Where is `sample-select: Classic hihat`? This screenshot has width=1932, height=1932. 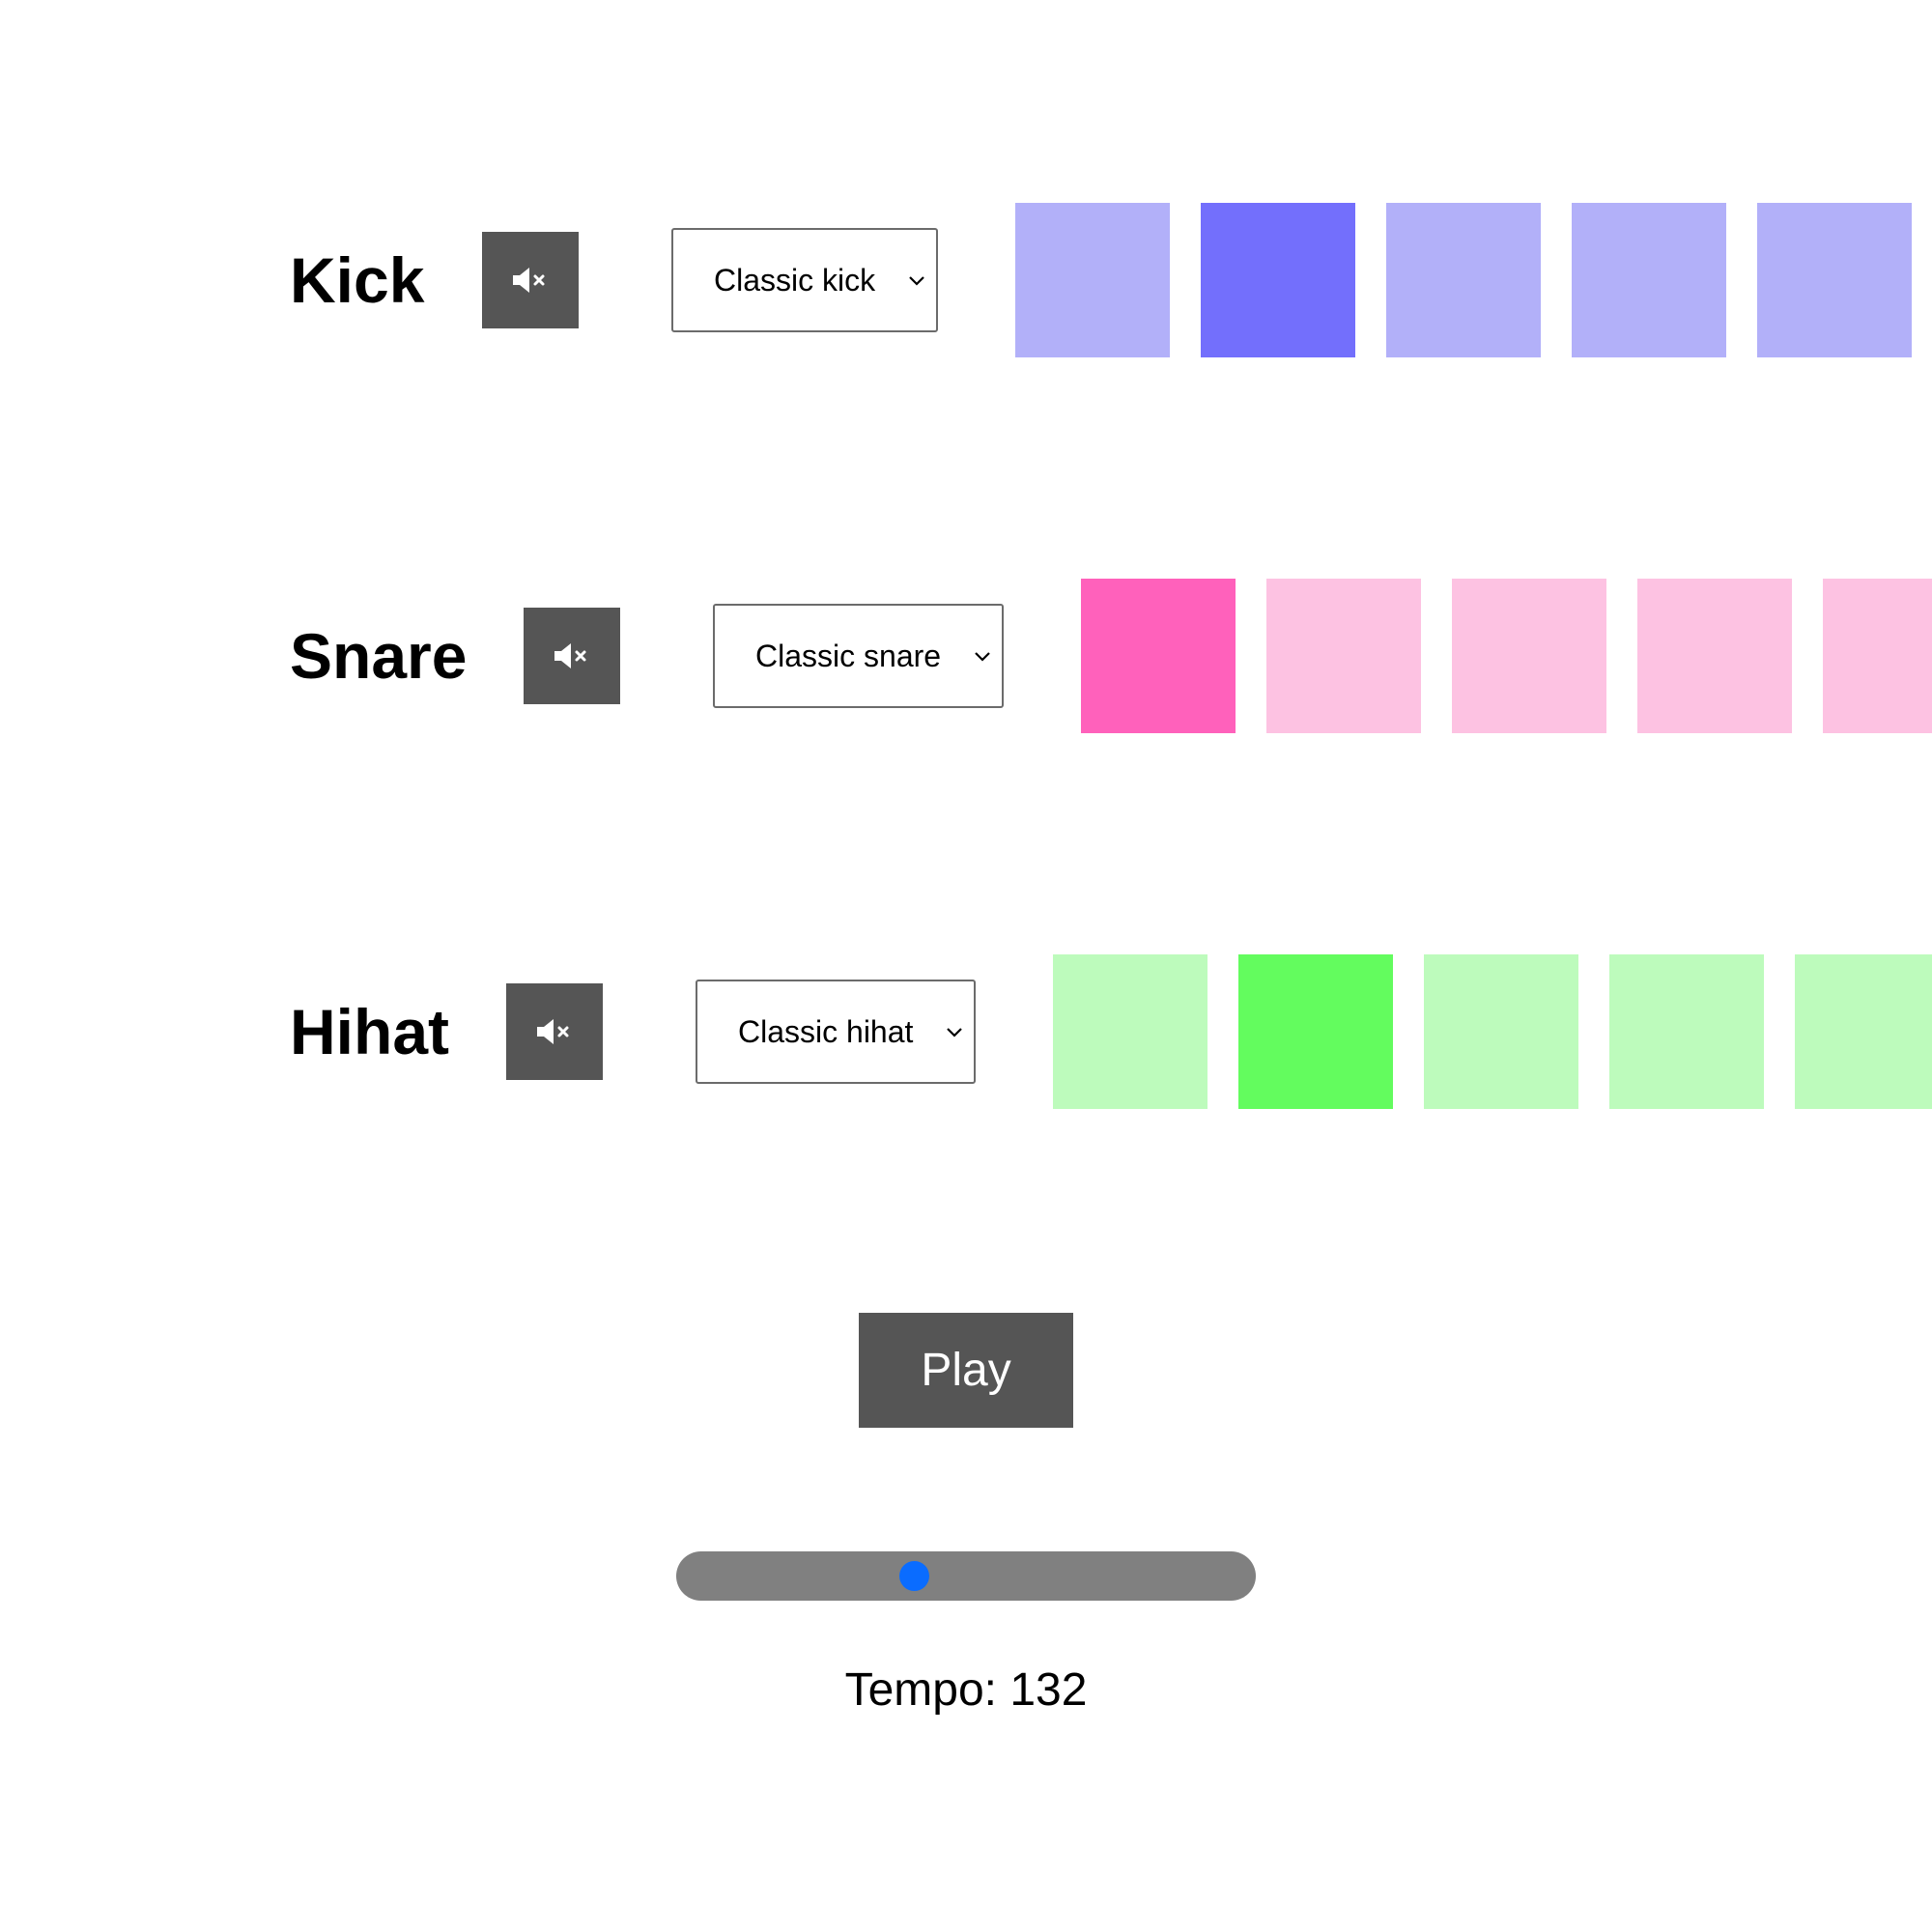
sample-select: Classic hihat is located at coordinates (836, 1032).